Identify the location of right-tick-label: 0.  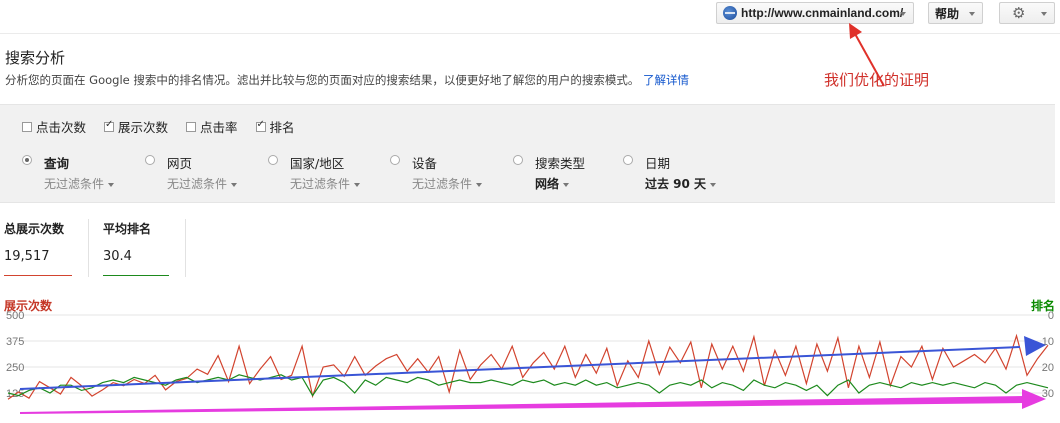
(1051, 316).